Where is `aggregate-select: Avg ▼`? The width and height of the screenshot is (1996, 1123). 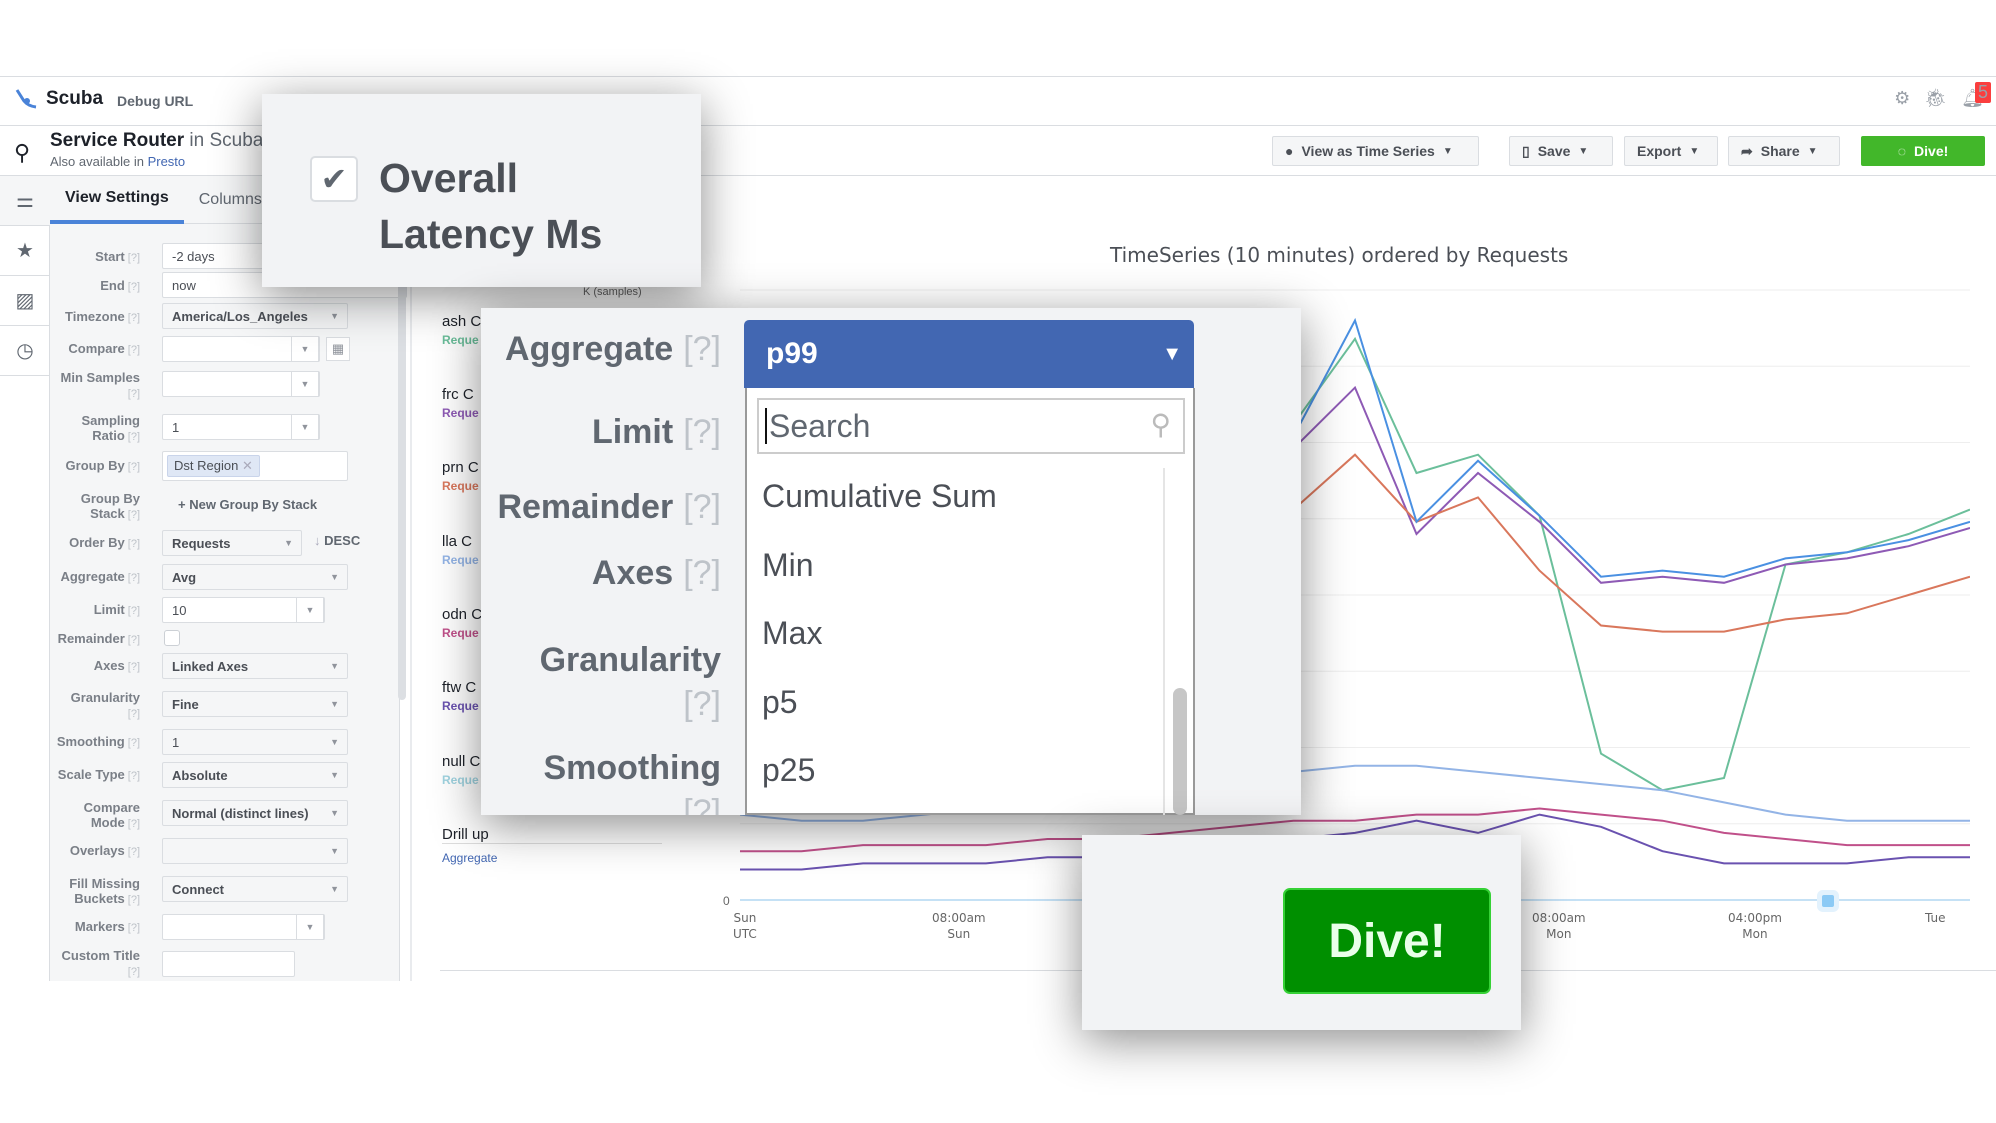
aggregate-select: Avg ▼ is located at coordinates (255, 577).